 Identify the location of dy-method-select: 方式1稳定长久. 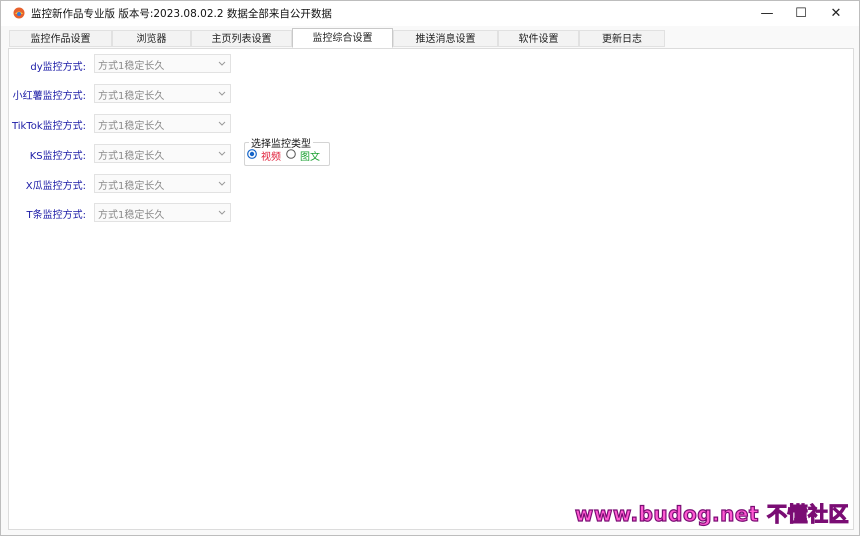
(162, 63).